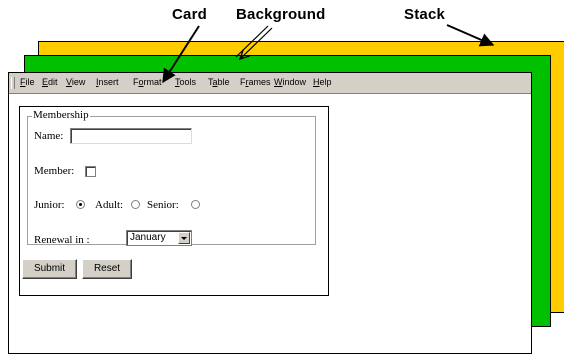 The height and width of the screenshot is (354, 564). What do you see at coordinates (90, 171) in the screenshot?
I see `member-checkbox` at bounding box center [90, 171].